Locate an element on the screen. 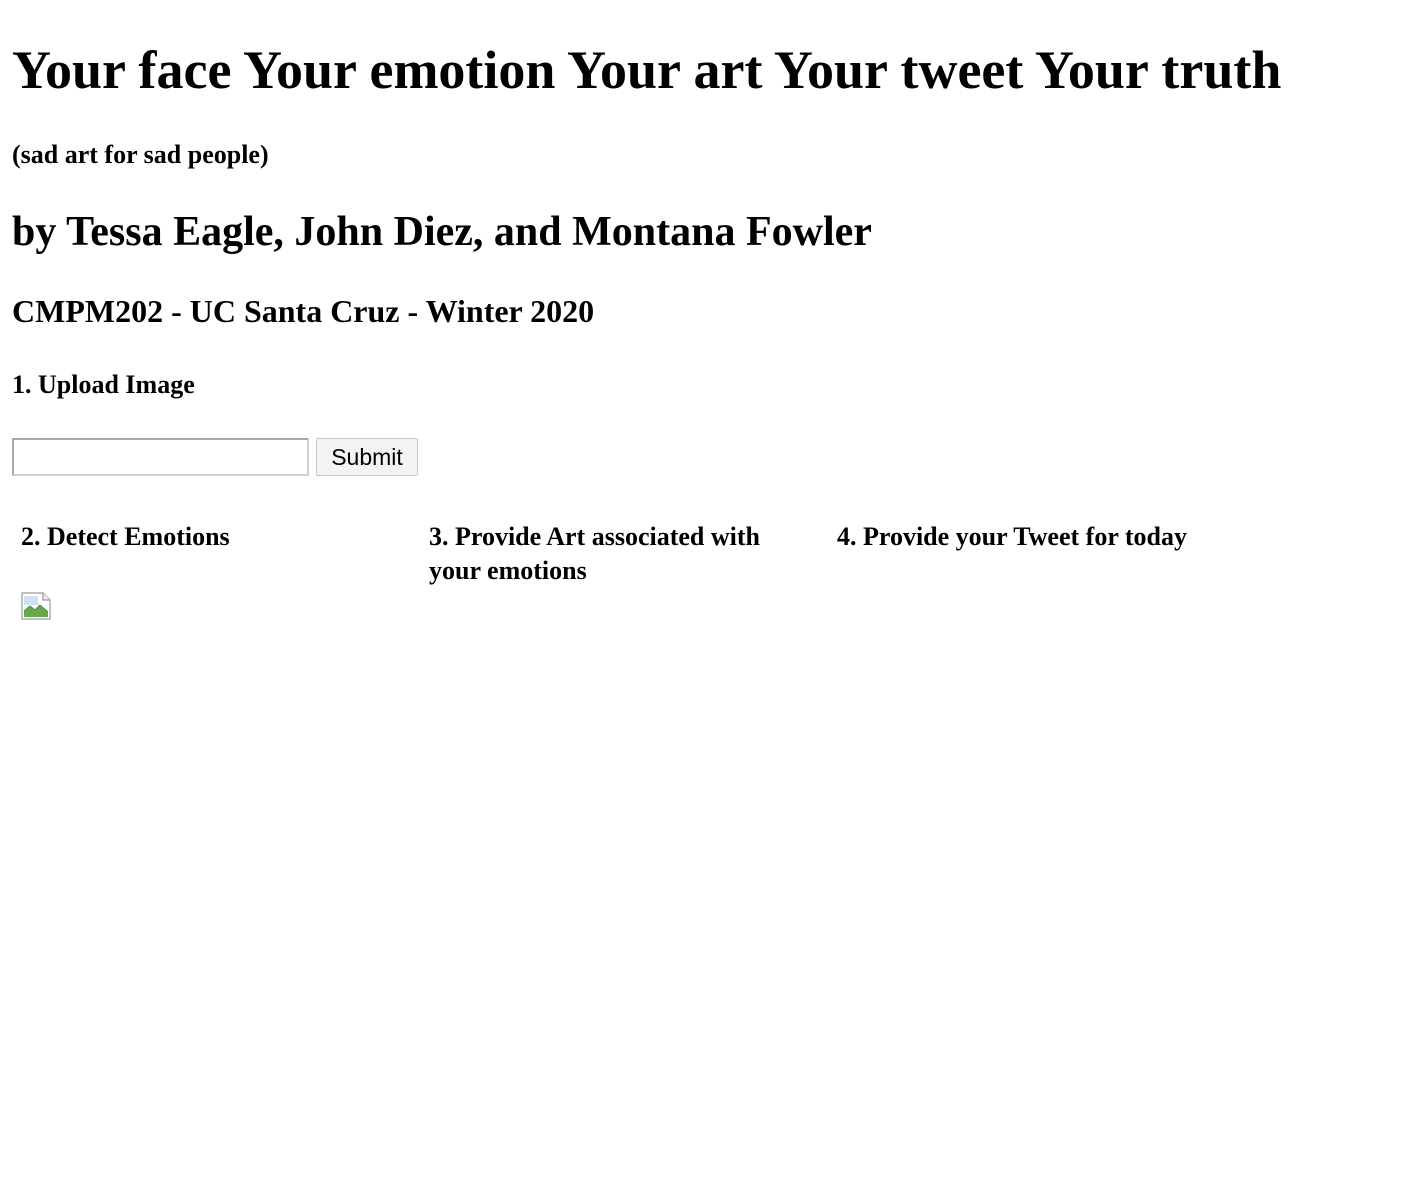 This screenshot has width=1414, height=1204. provide-tweet-heading: 4. Provide your Tweet for today is located at coordinates (1012, 536).